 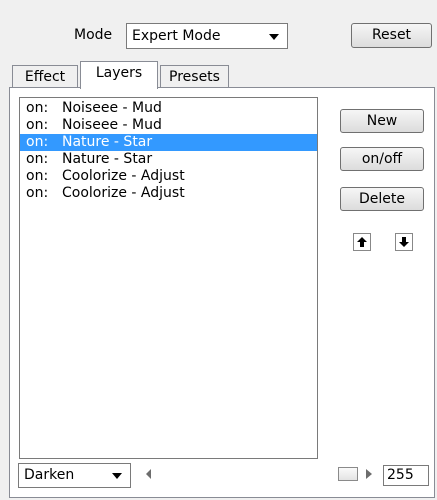 I want to click on blend-mode-select: Darken, so click(x=74, y=475).